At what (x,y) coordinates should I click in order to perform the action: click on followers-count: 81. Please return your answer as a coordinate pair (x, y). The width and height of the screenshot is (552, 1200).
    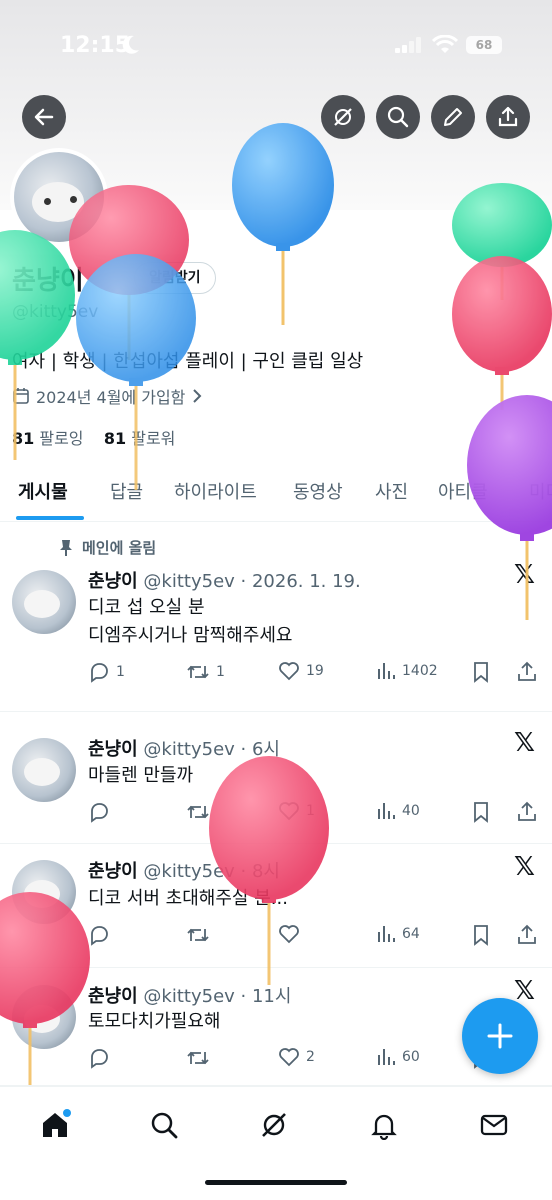
    Looking at the image, I should click on (115, 438).